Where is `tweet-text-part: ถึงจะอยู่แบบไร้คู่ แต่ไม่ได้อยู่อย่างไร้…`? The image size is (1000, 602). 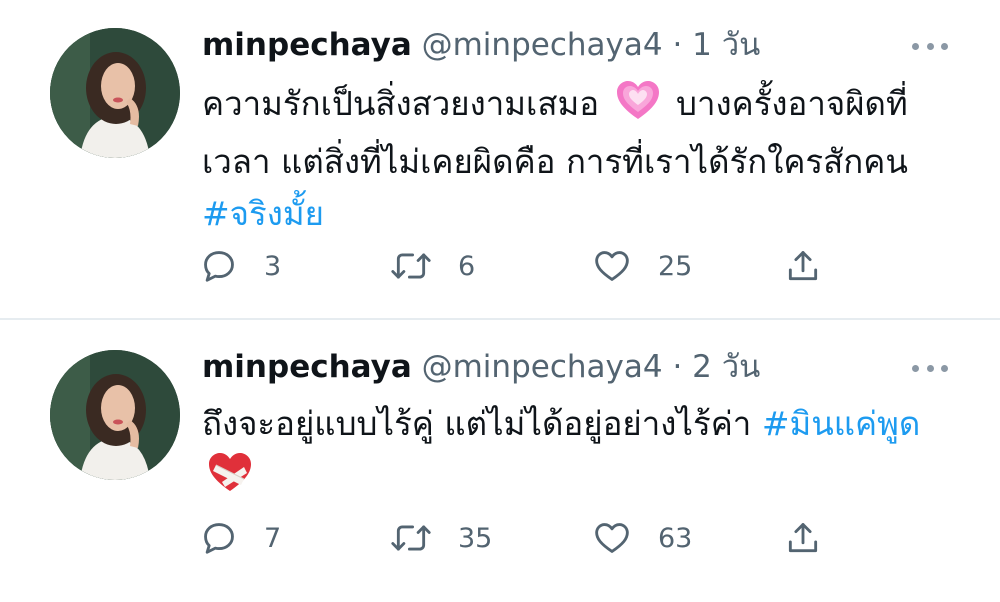
tweet-text-part: ถึงจะอยู่แบบไร้คู่ แต่ไม่ได้อยู่อย่างไร้… is located at coordinates (477, 423).